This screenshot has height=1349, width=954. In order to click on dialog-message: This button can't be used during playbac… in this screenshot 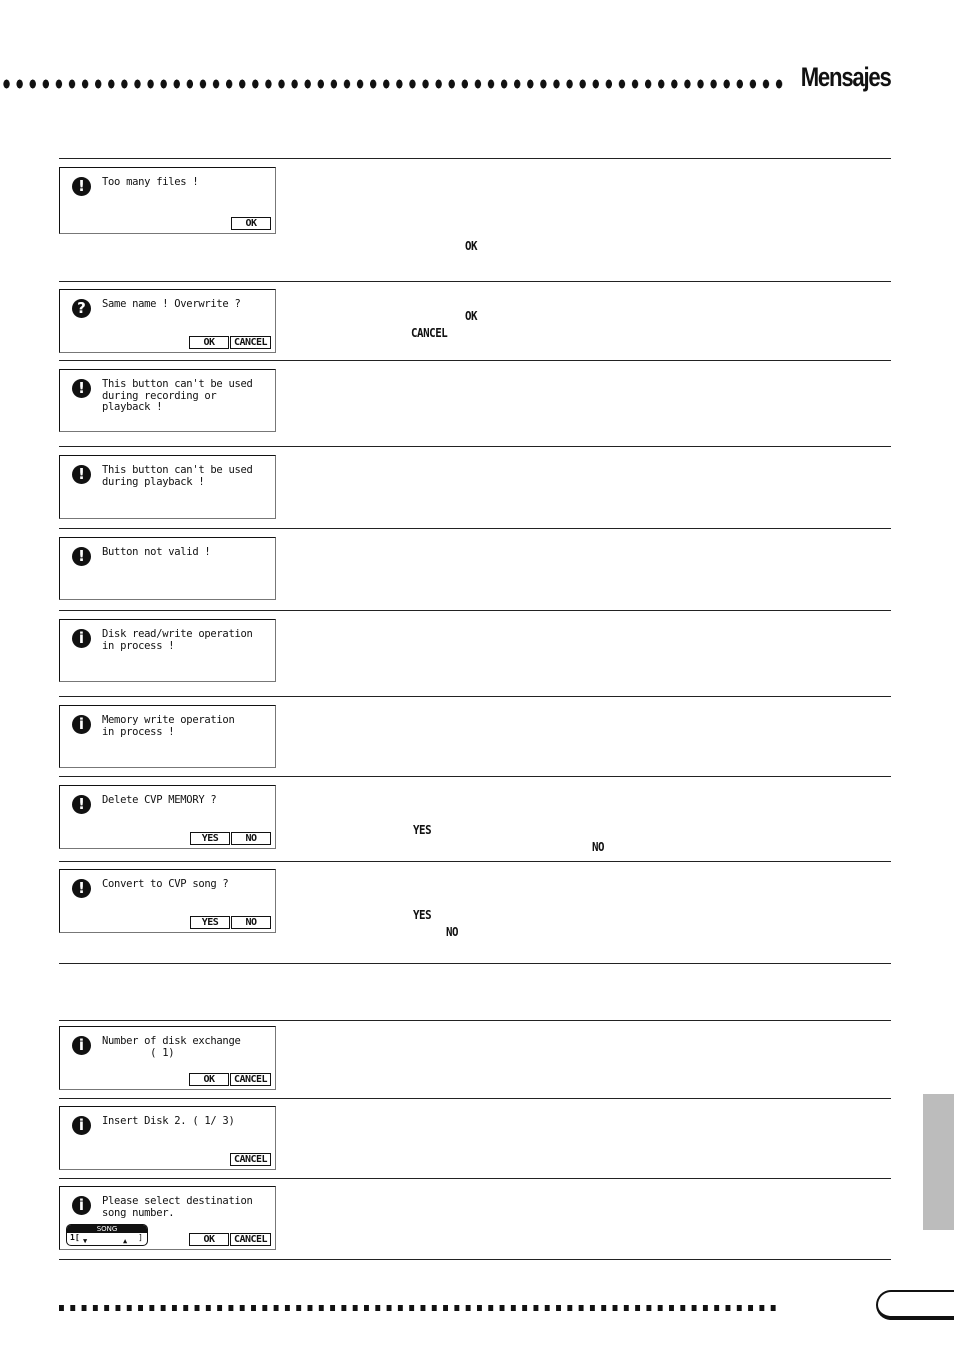, I will do `click(177, 476)`.